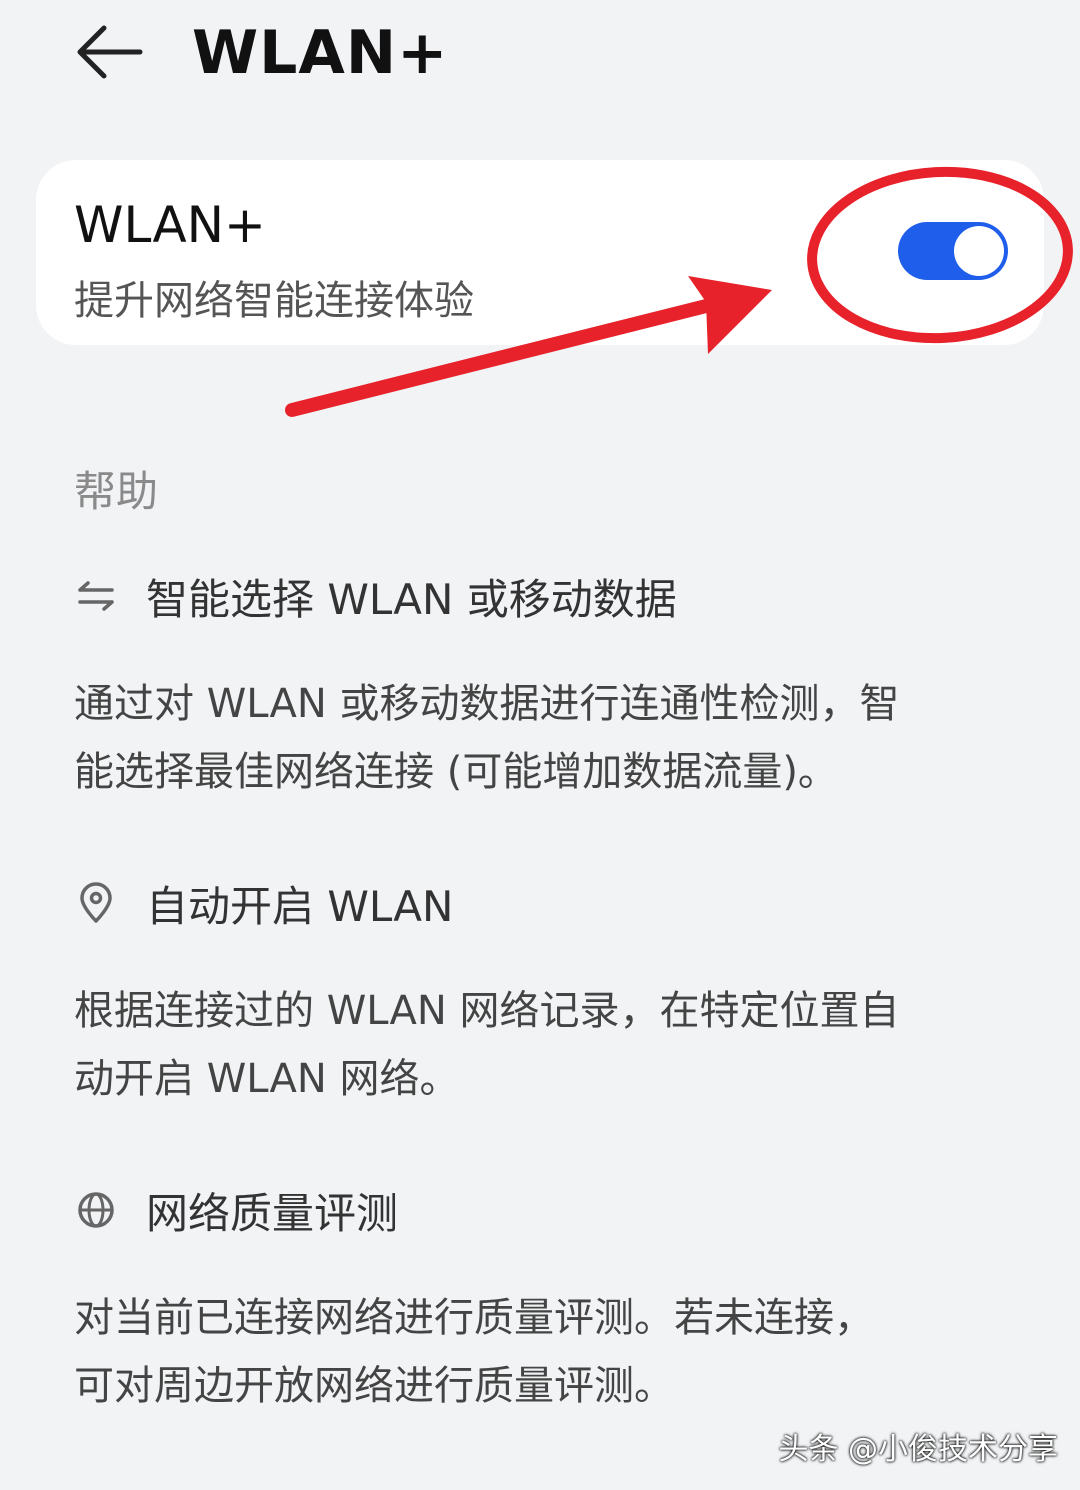 The height and width of the screenshot is (1490, 1080). What do you see at coordinates (320, 53) in the screenshot?
I see `page-title: WLAN+` at bounding box center [320, 53].